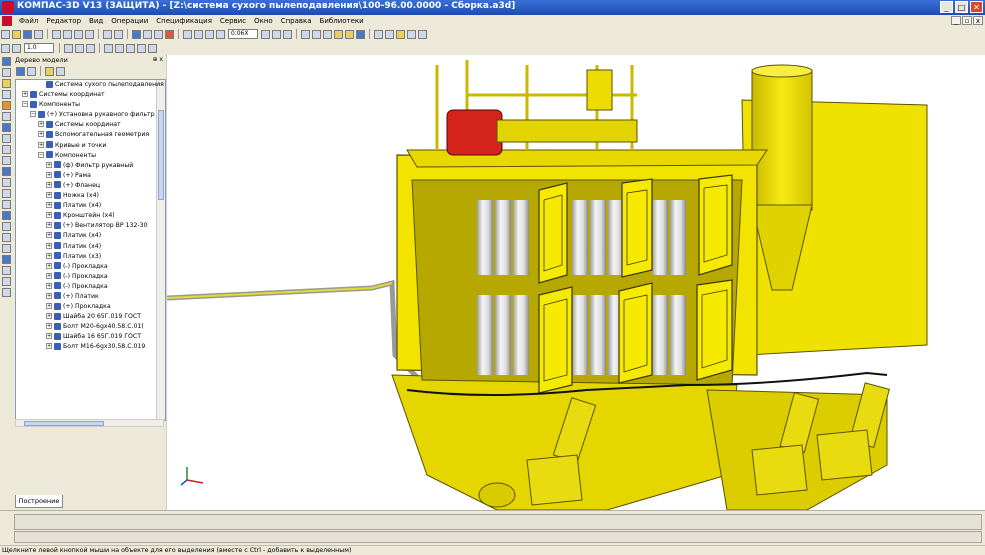 The height and width of the screenshot is (555, 985). Describe the element at coordinates (130, 48) in the screenshot. I see `normal-to-icon` at that location.